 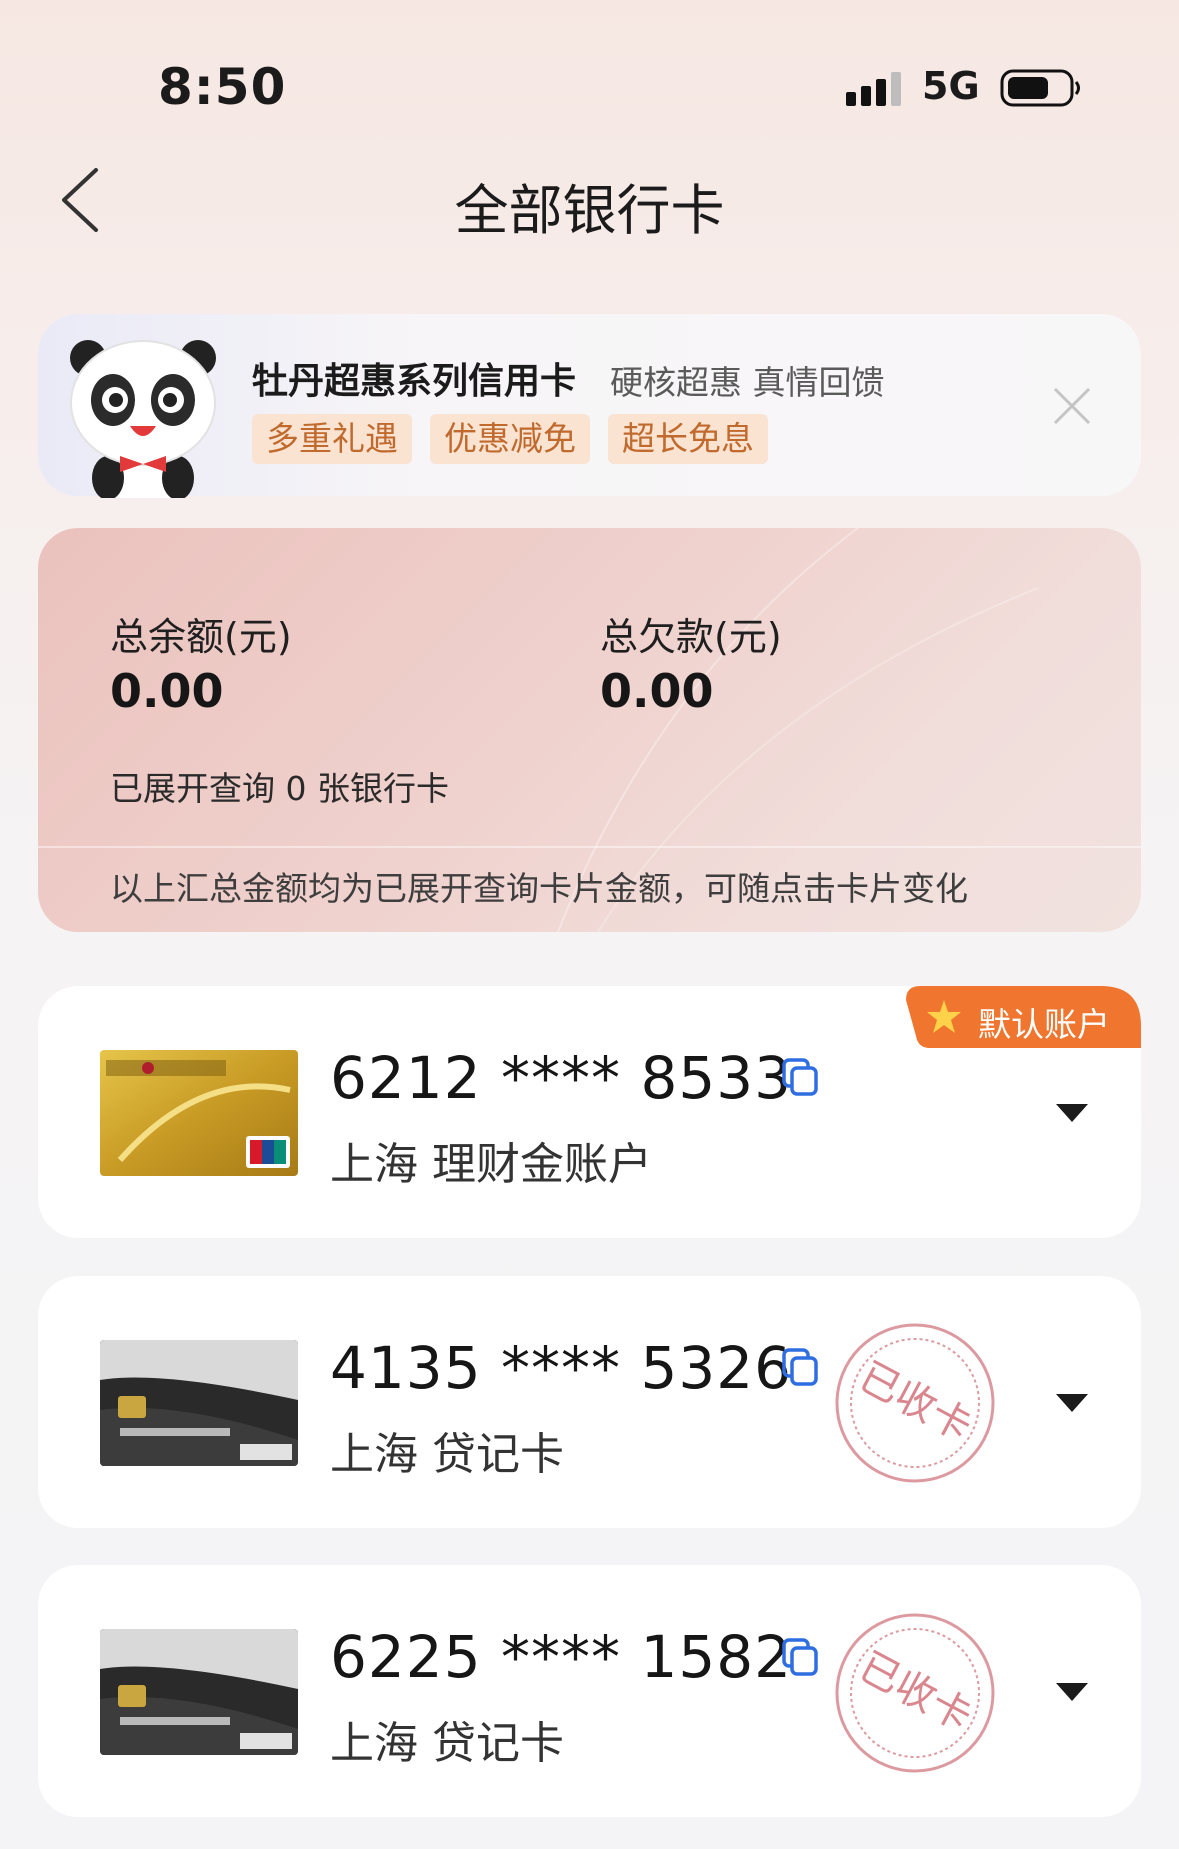 What do you see at coordinates (143, 419) in the screenshot?
I see `panda-mascot-icon` at bounding box center [143, 419].